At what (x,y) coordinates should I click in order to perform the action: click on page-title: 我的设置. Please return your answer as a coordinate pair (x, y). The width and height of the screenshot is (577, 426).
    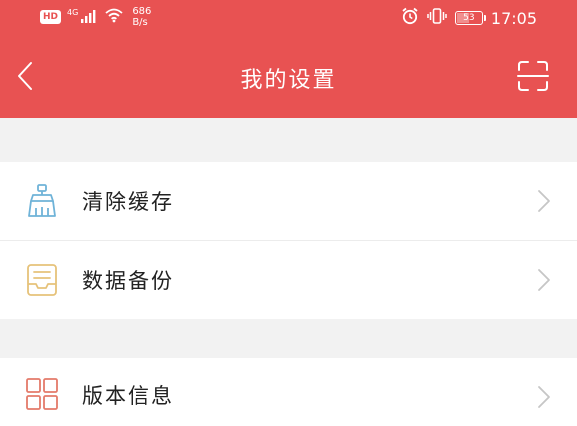
    Looking at the image, I should click on (288, 80).